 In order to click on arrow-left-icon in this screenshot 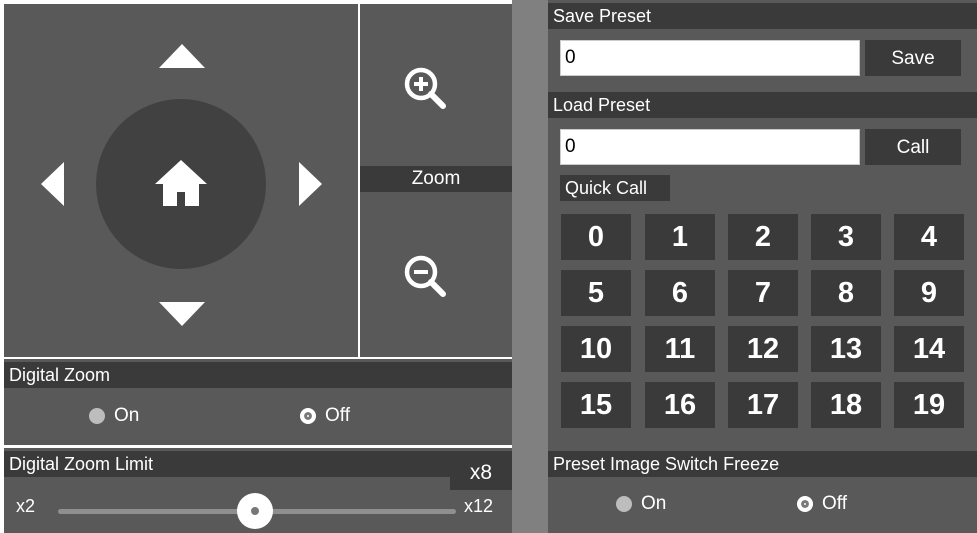, I will do `click(52, 184)`.